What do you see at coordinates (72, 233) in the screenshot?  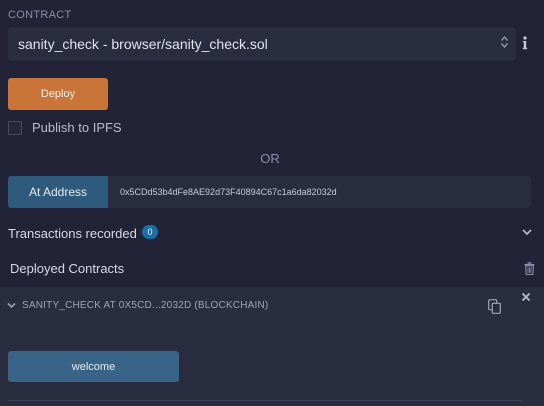 I see `transactions-recorded-label: Transactions recorded` at bounding box center [72, 233].